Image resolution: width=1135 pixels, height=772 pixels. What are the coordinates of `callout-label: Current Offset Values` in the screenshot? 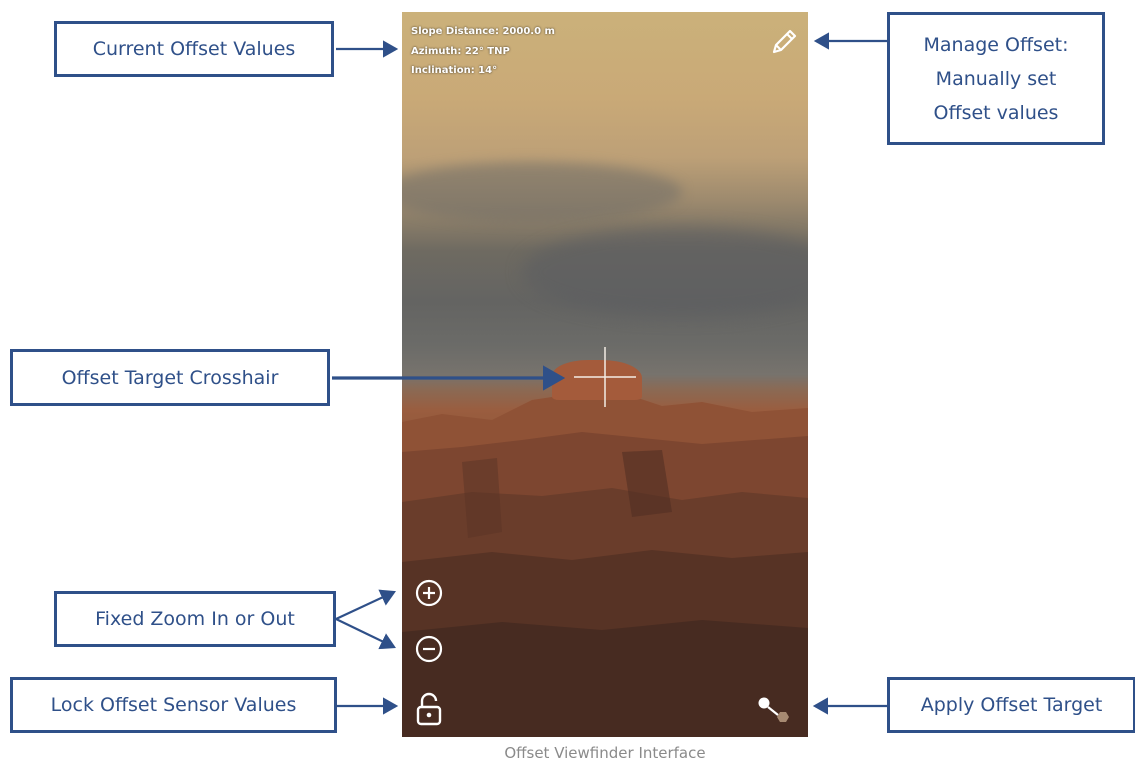 It's located at (194, 49).